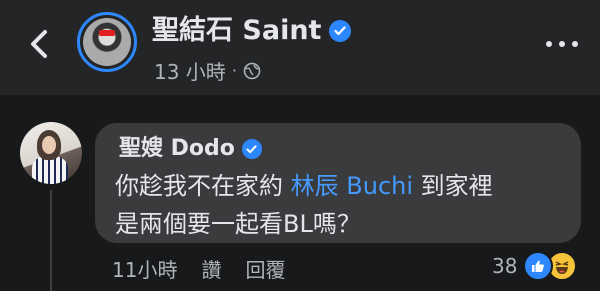  Describe the element at coordinates (177, 148) in the screenshot. I see `commenter-name-label: 聖嫂 Dodo` at that location.